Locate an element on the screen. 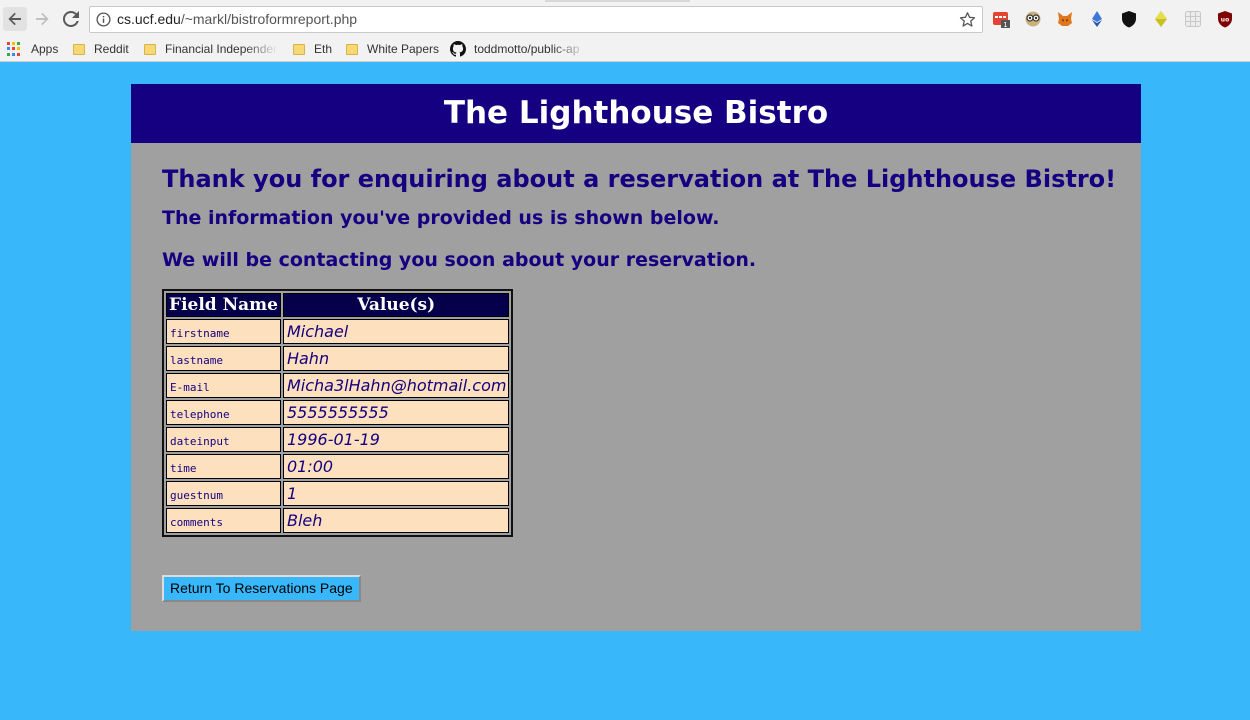 The width and height of the screenshot is (1250, 720). bookmark-label: Eth is located at coordinates (323, 49).